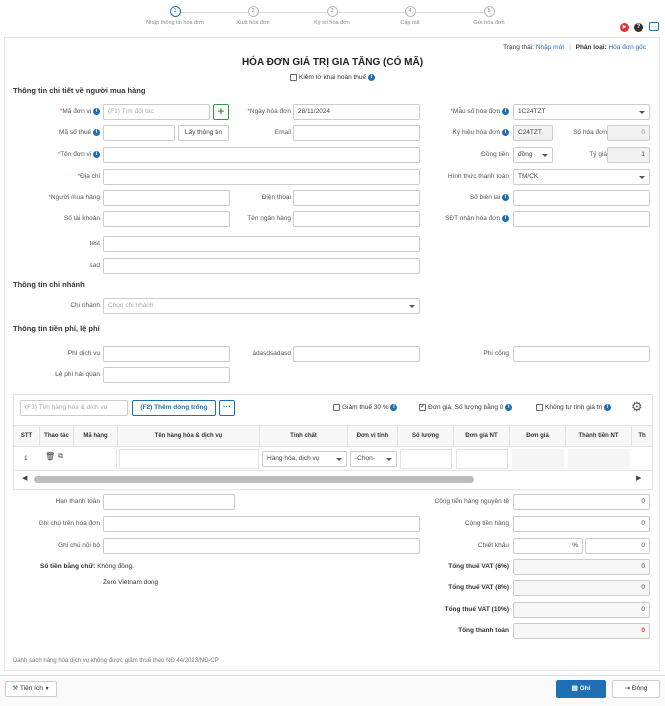 The image size is (665, 706). Describe the element at coordinates (261, 546) in the screenshot. I see `internal-note-input` at that location.